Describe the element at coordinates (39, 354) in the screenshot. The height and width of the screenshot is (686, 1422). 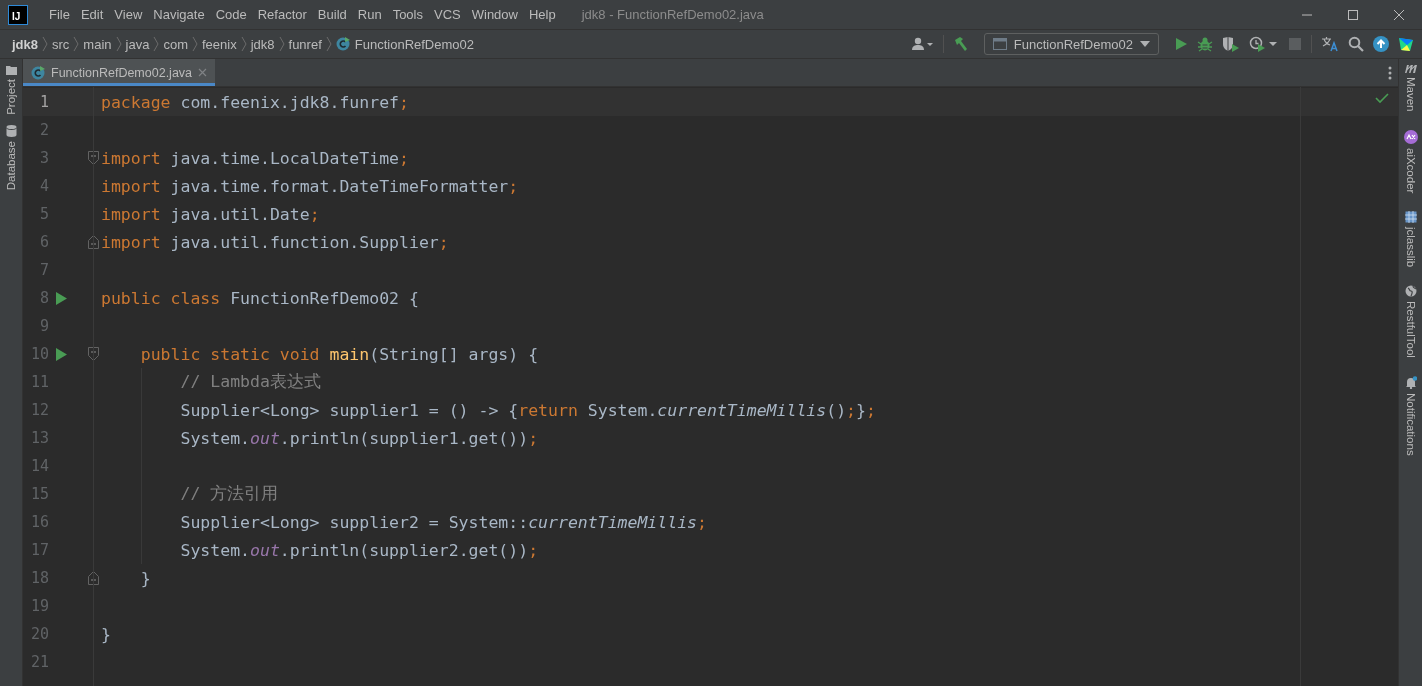
I see `line-number: 10` at that location.